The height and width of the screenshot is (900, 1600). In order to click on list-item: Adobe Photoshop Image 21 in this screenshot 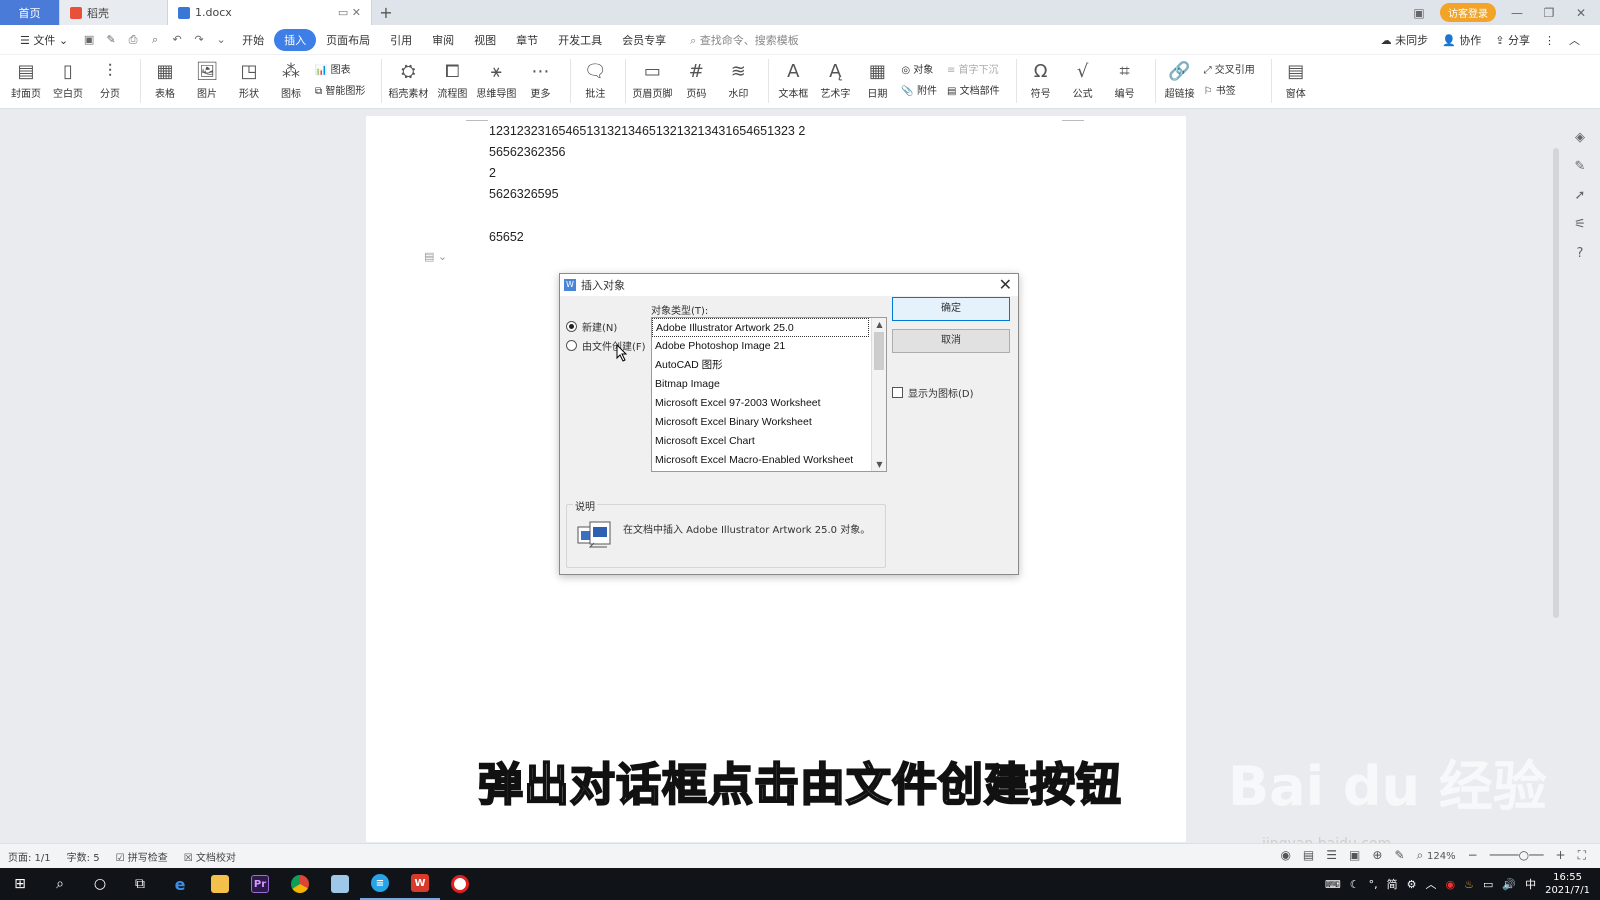, I will do `click(769, 346)`.